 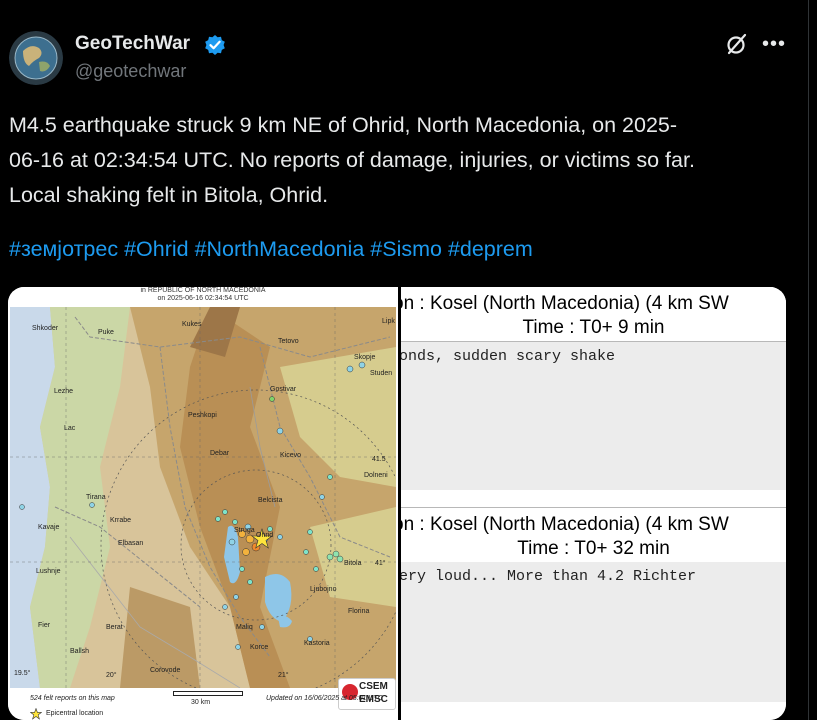 What do you see at coordinates (202, 415) in the screenshot?
I see `place-label: Peshkopi` at bounding box center [202, 415].